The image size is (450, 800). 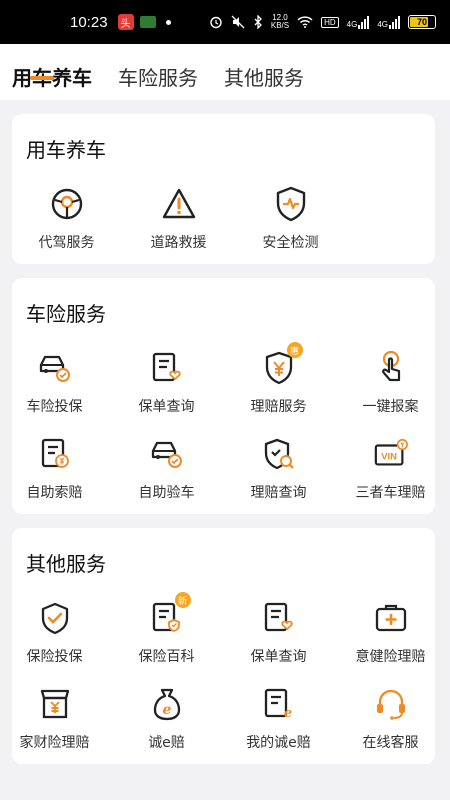 What do you see at coordinates (54, 493) in the screenshot?
I see `service-label: 自助索赔` at bounding box center [54, 493].